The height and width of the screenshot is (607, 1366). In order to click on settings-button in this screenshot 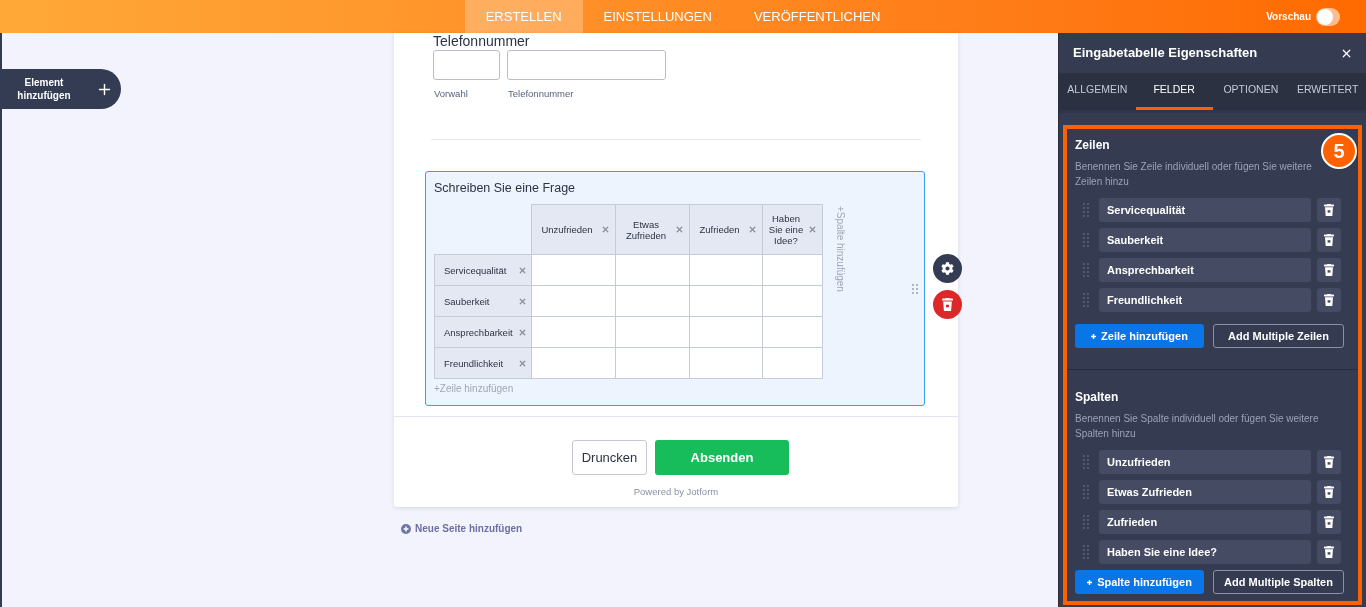, I will do `click(947, 268)`.